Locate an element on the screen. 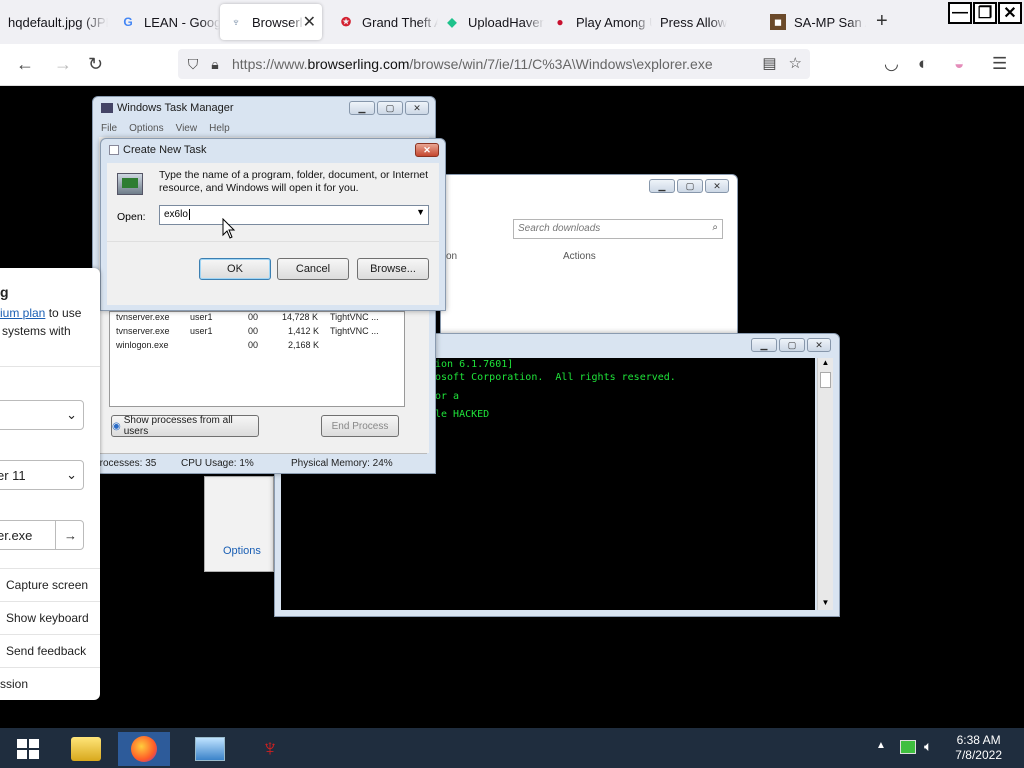  menu-icon: ☰ is located at coordinates (999, 64).